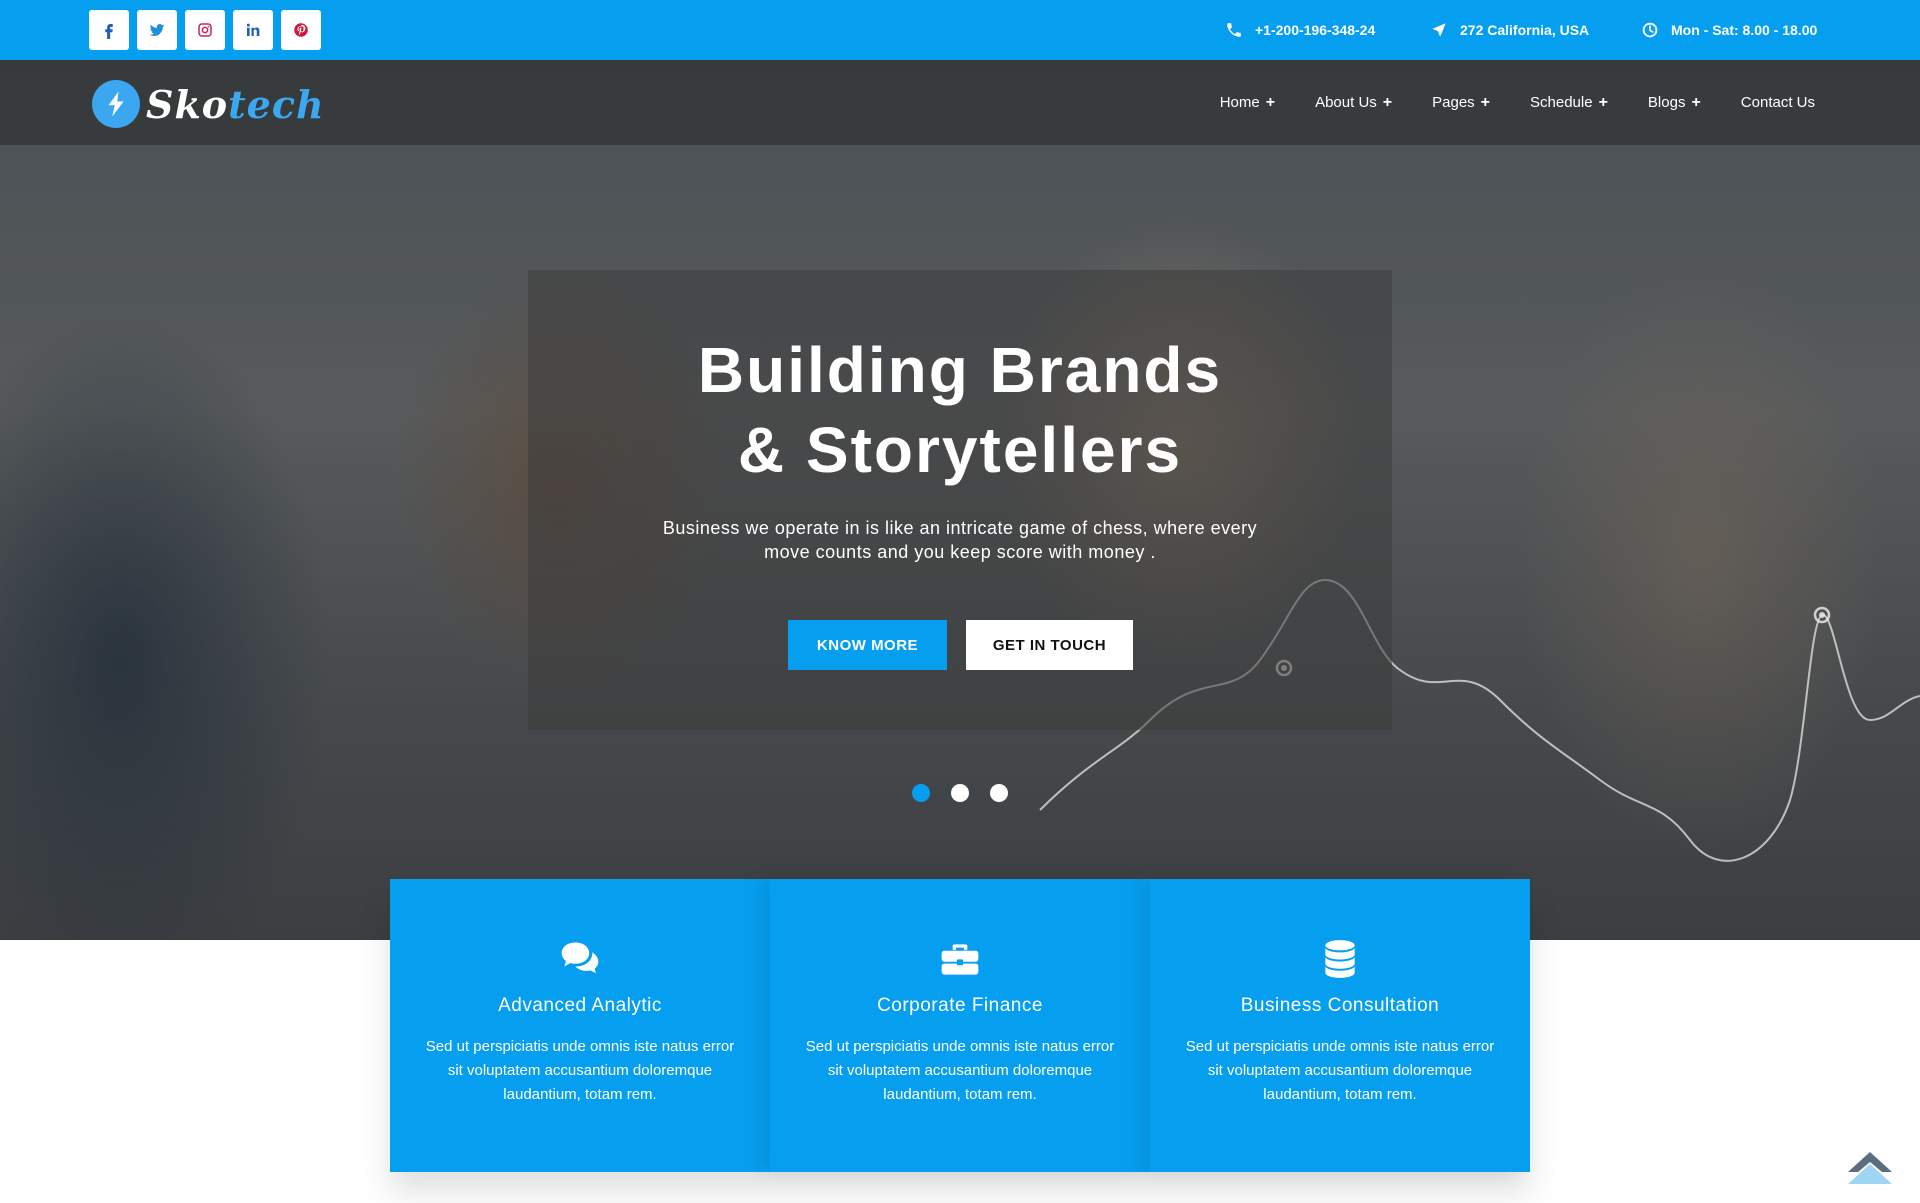 The width and height of the screenshot is (1920, 1203). I want to click on phone-contact: +1-200-196-348-24, so click(1300, 30).